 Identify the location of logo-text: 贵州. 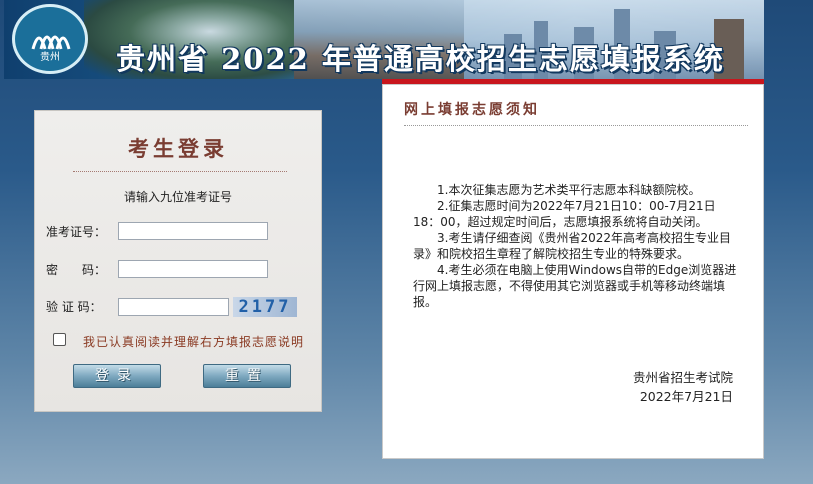
(50, 57).